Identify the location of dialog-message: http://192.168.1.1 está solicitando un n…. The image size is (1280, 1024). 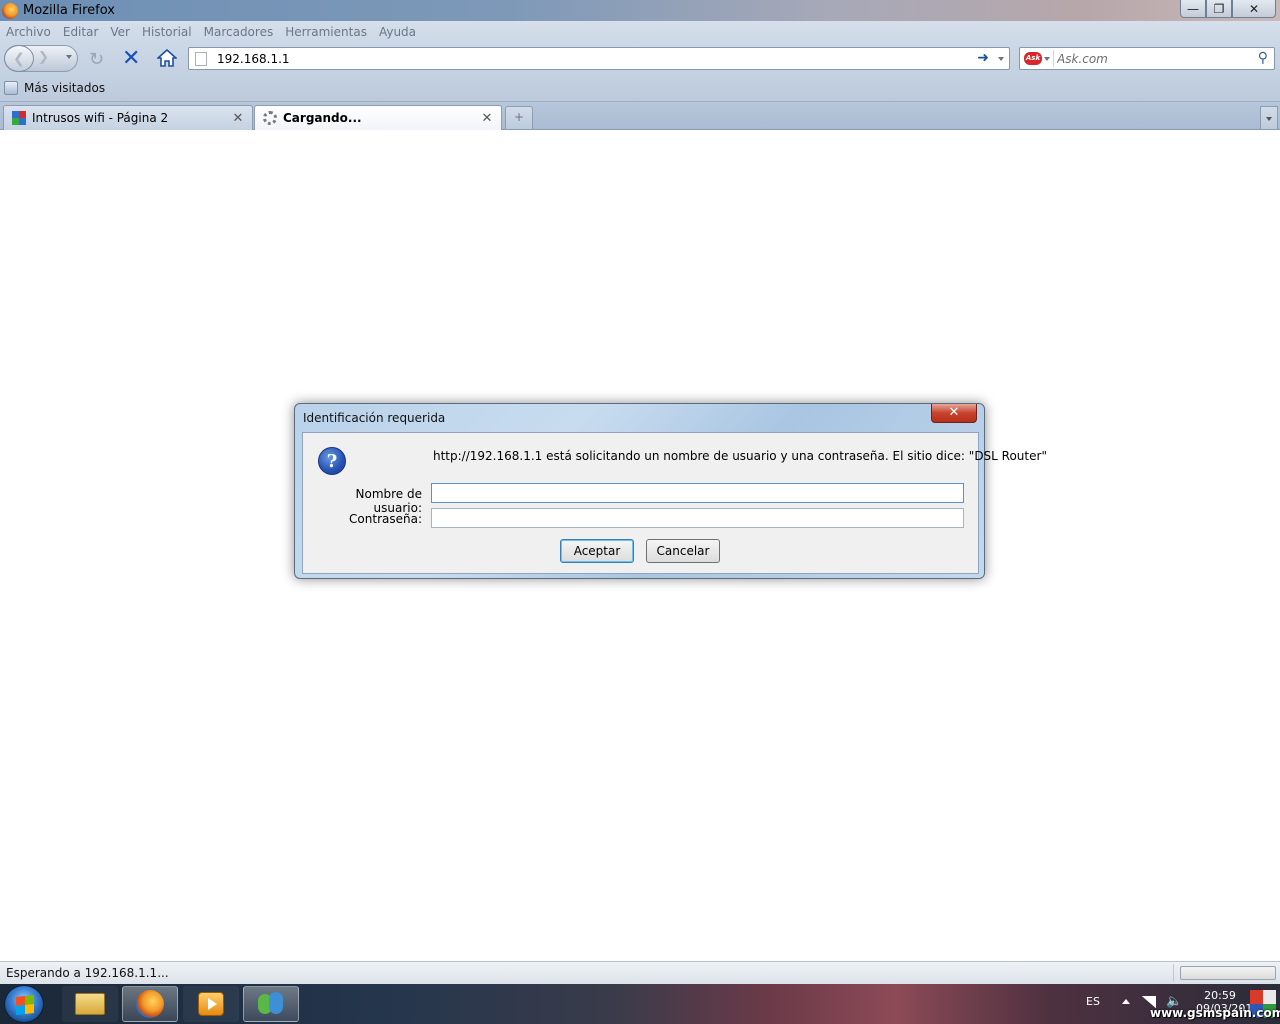
(740, 456).